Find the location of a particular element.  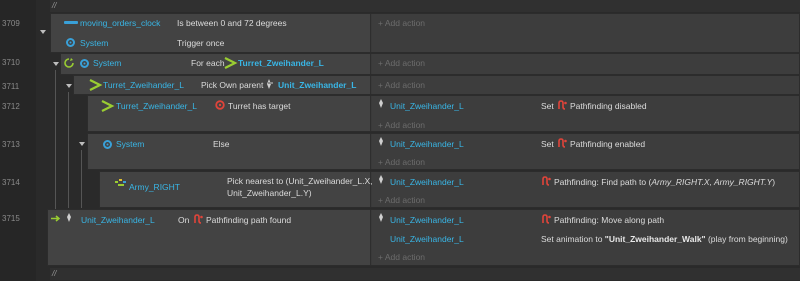

action-label: Set animation to is located at coordinates (573, 239).